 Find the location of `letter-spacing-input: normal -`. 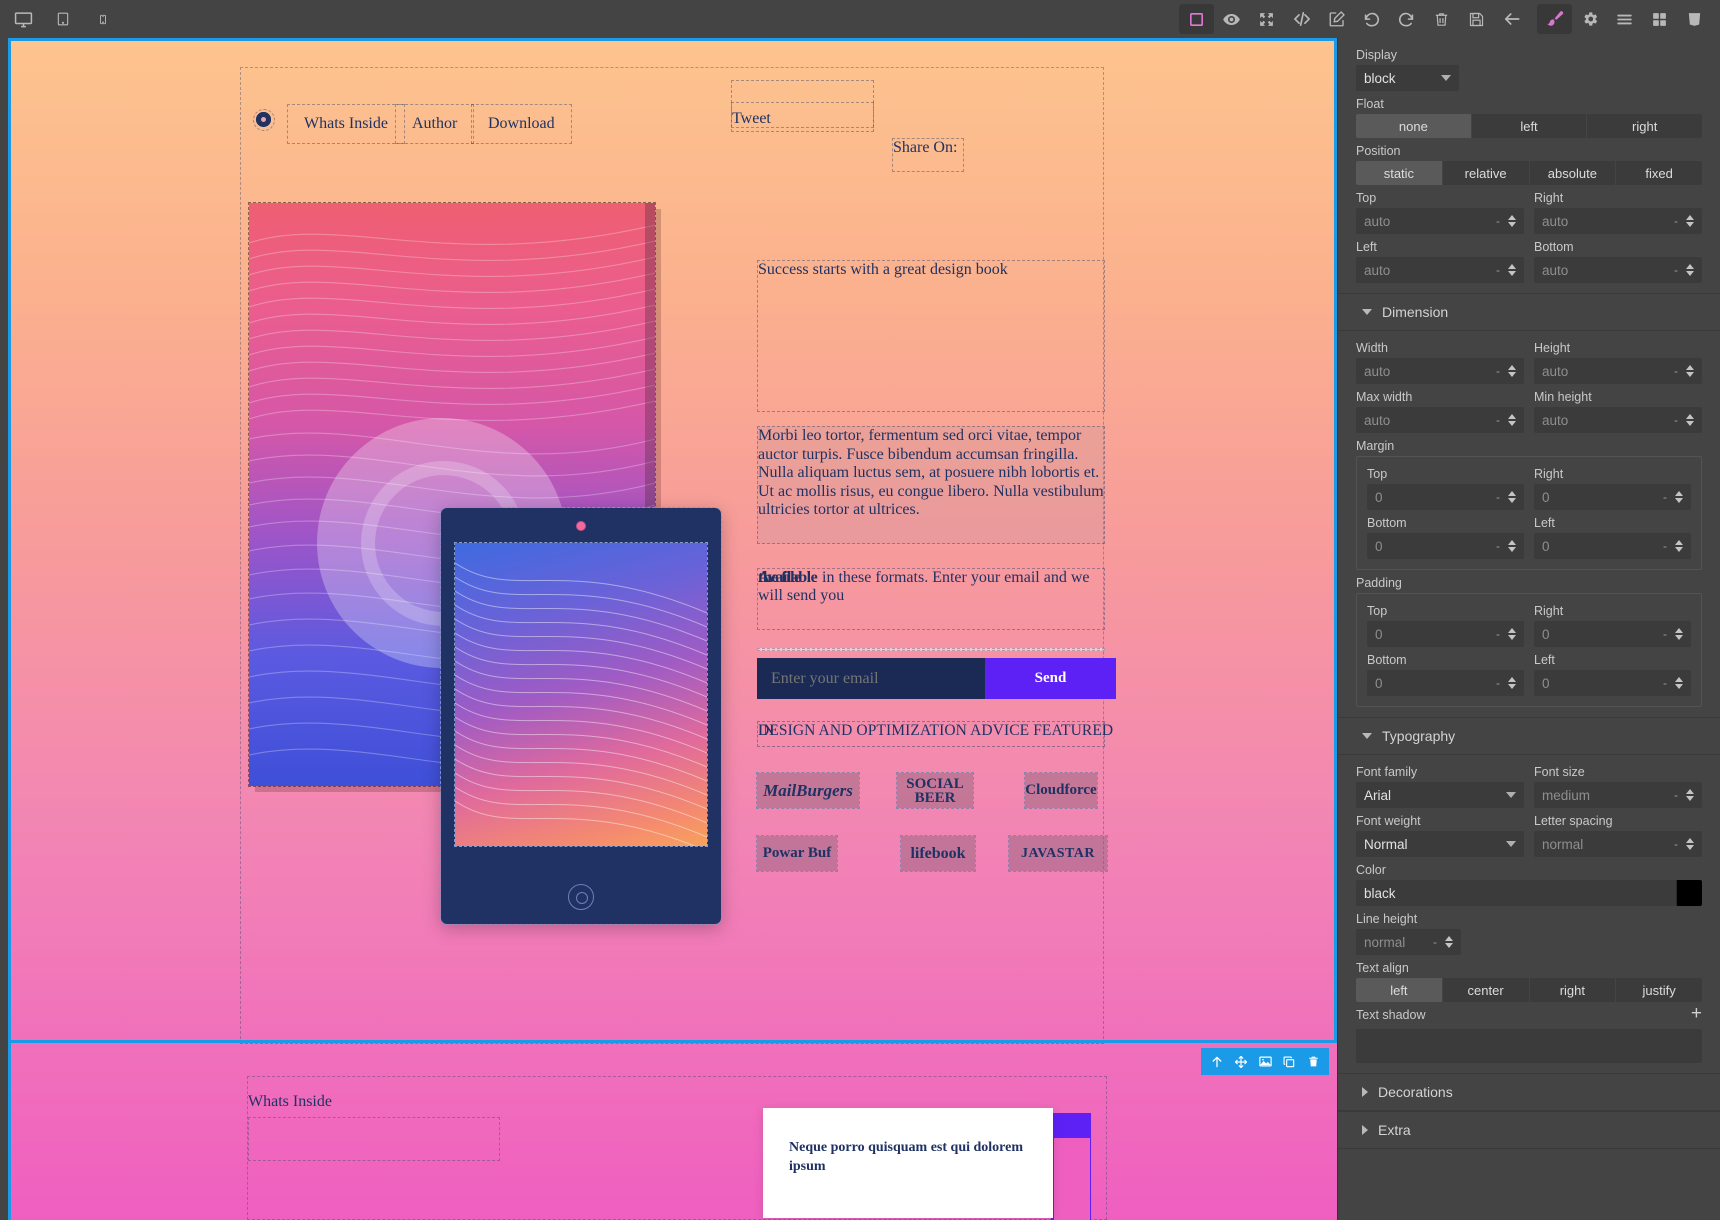

letter-spacing-input: normal - is located at coordinates (1618, 844).